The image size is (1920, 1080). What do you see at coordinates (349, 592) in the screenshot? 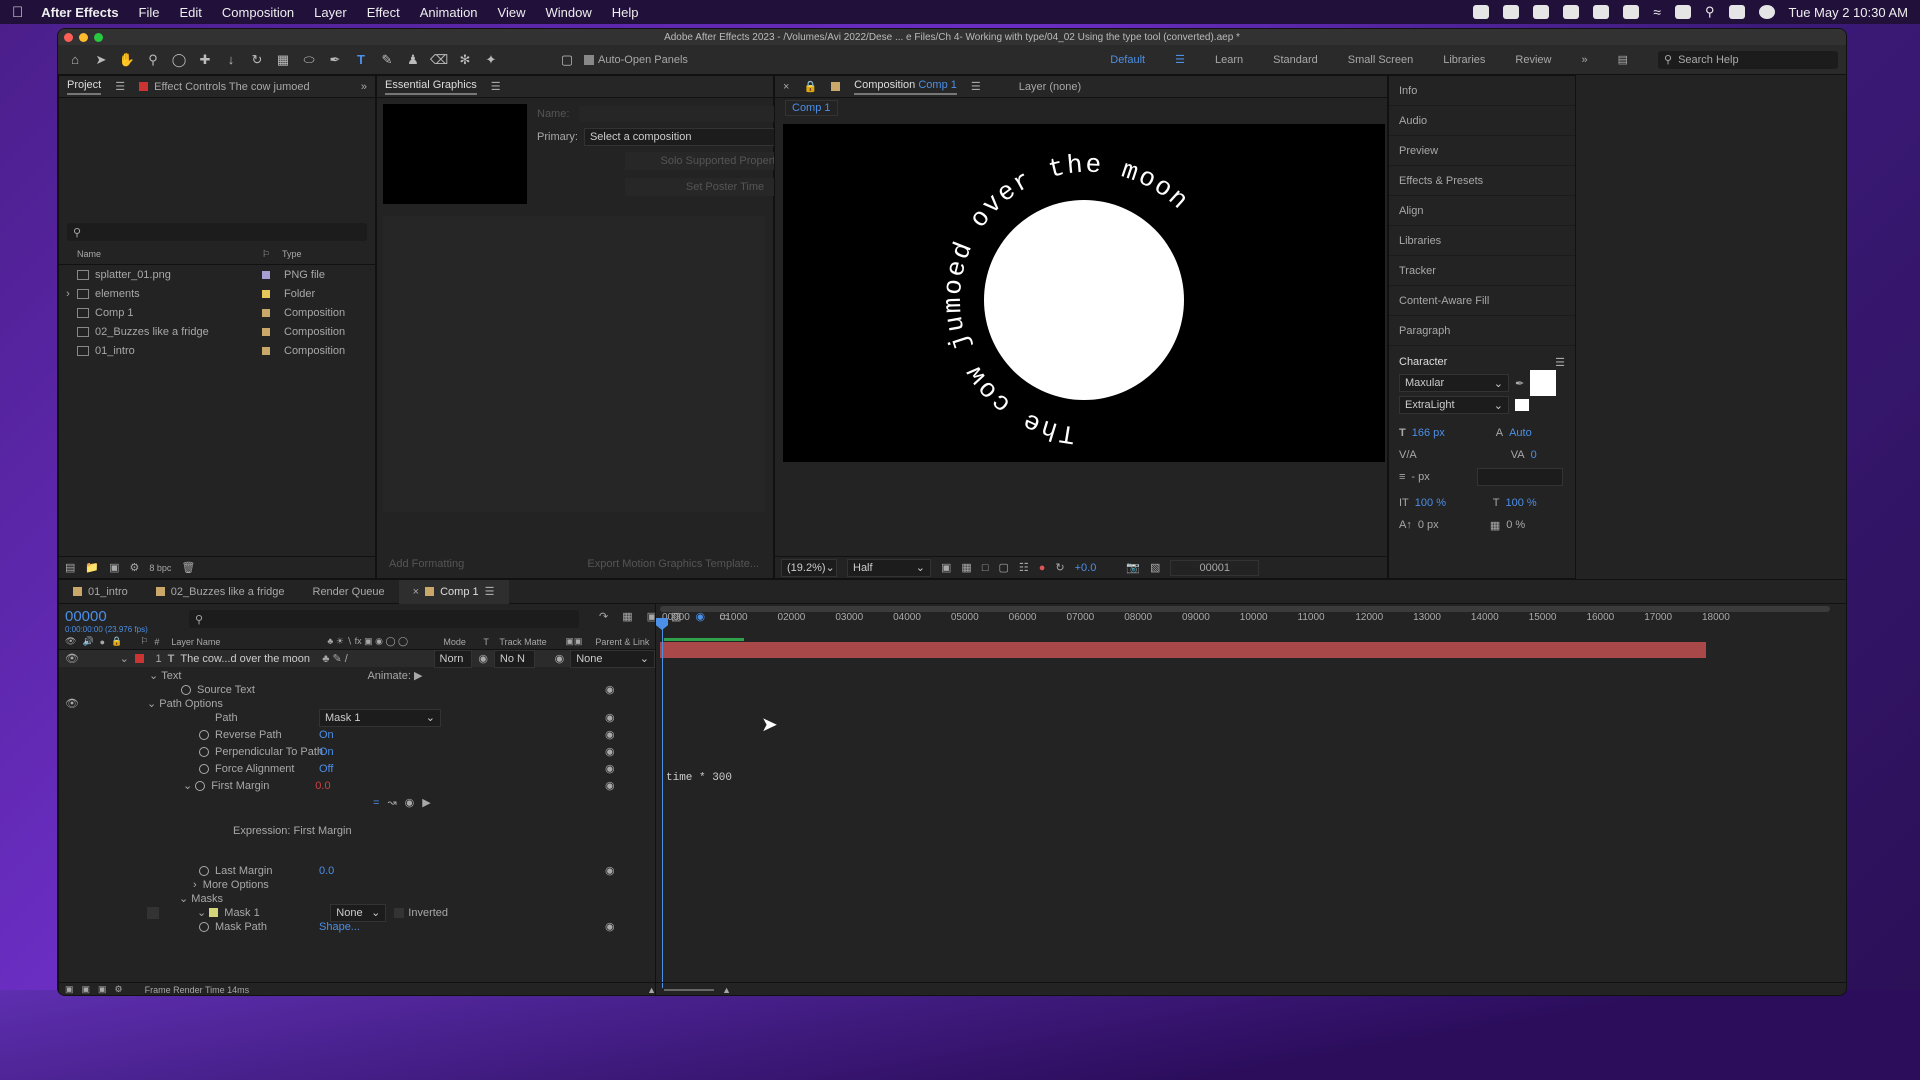
I see `timeline-tab: Render Queue` at bounding box center [349, 592].